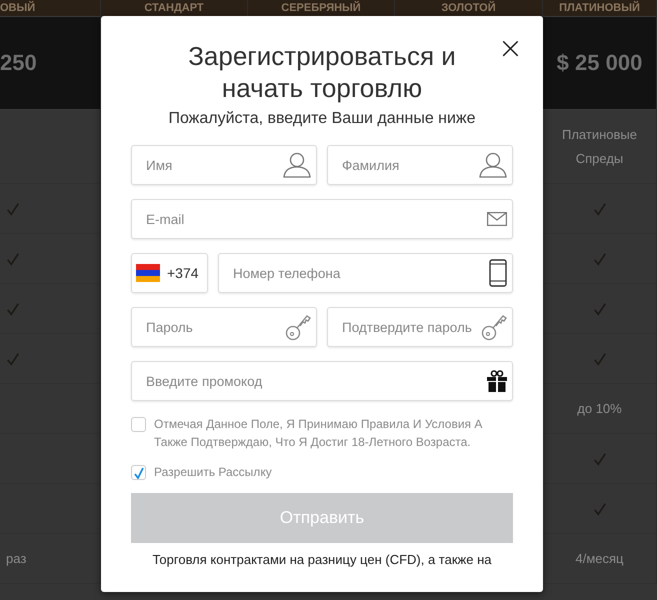 This screenshot has width=657, height=600. Describe the element at coordinates (213, 472) in the screenshot. I see `checkbox-label: Разрешить Рассылку` at that location.